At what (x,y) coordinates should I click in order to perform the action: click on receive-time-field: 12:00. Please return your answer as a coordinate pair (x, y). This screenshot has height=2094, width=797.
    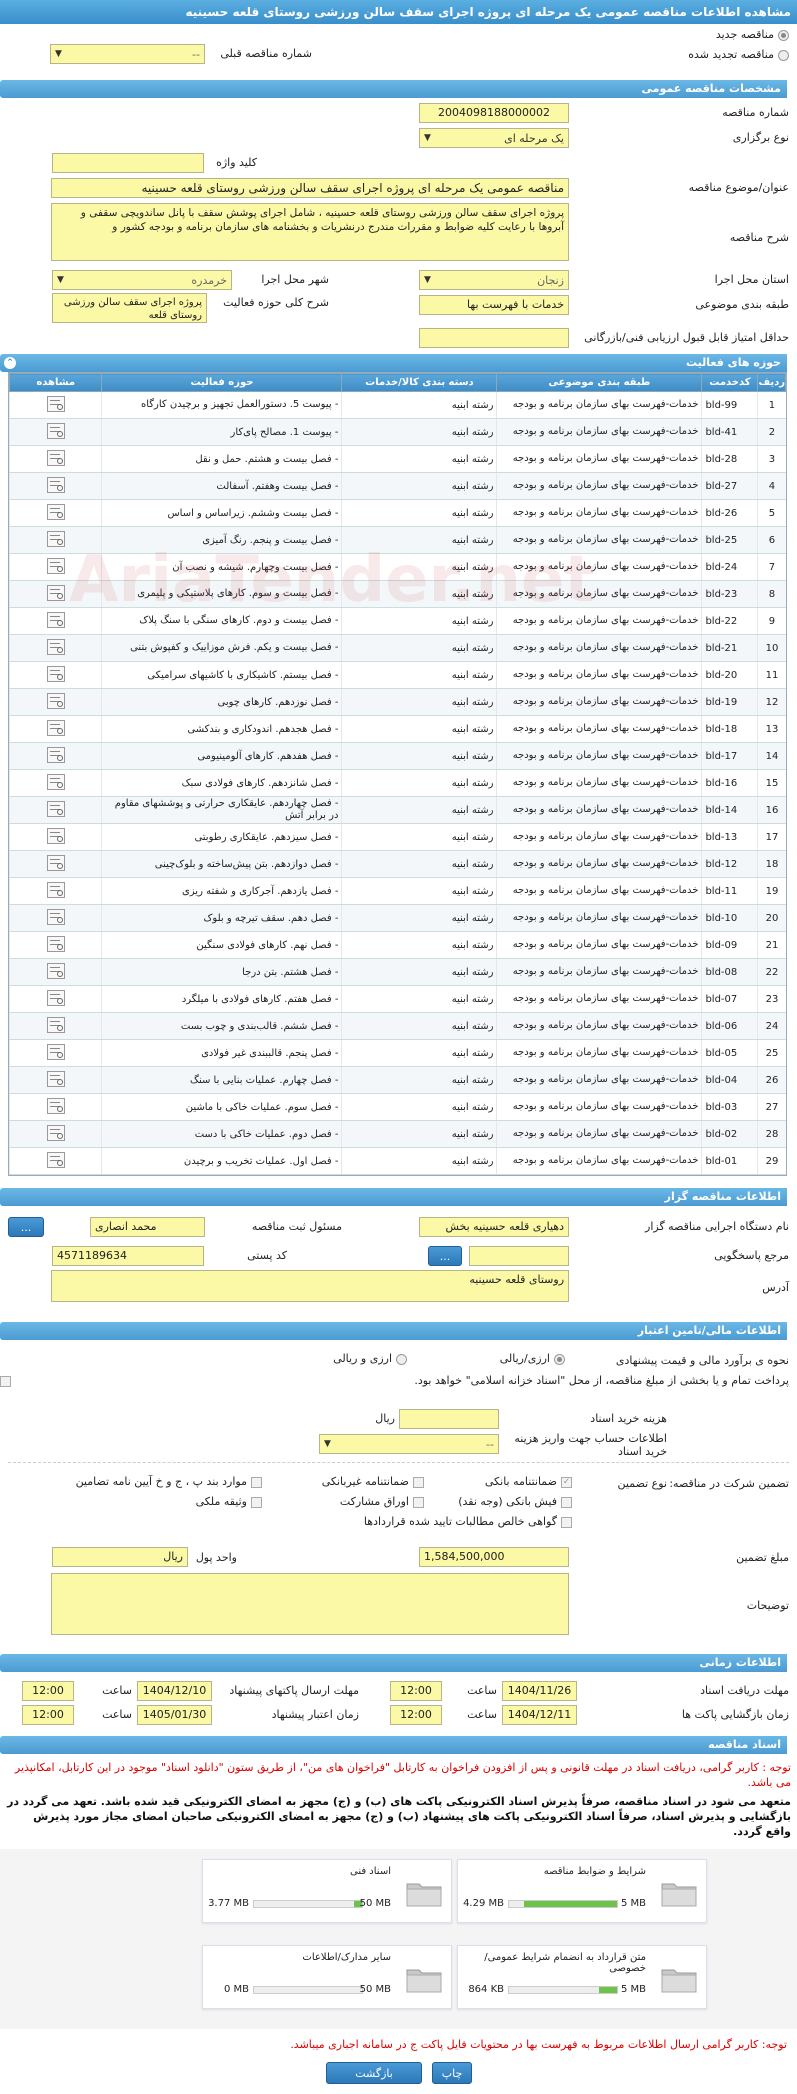
    Looking at the image, I should click on (416, 1691).